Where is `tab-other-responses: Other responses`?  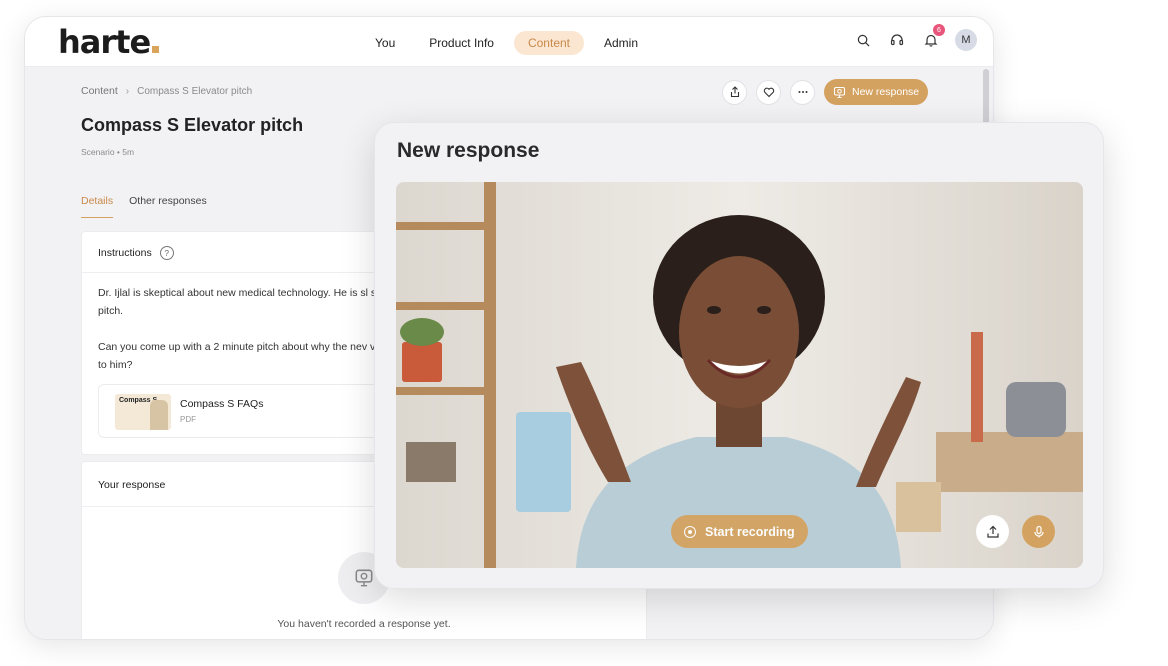
tab-other-responses: Other responses is located at coordinates (168, 206).